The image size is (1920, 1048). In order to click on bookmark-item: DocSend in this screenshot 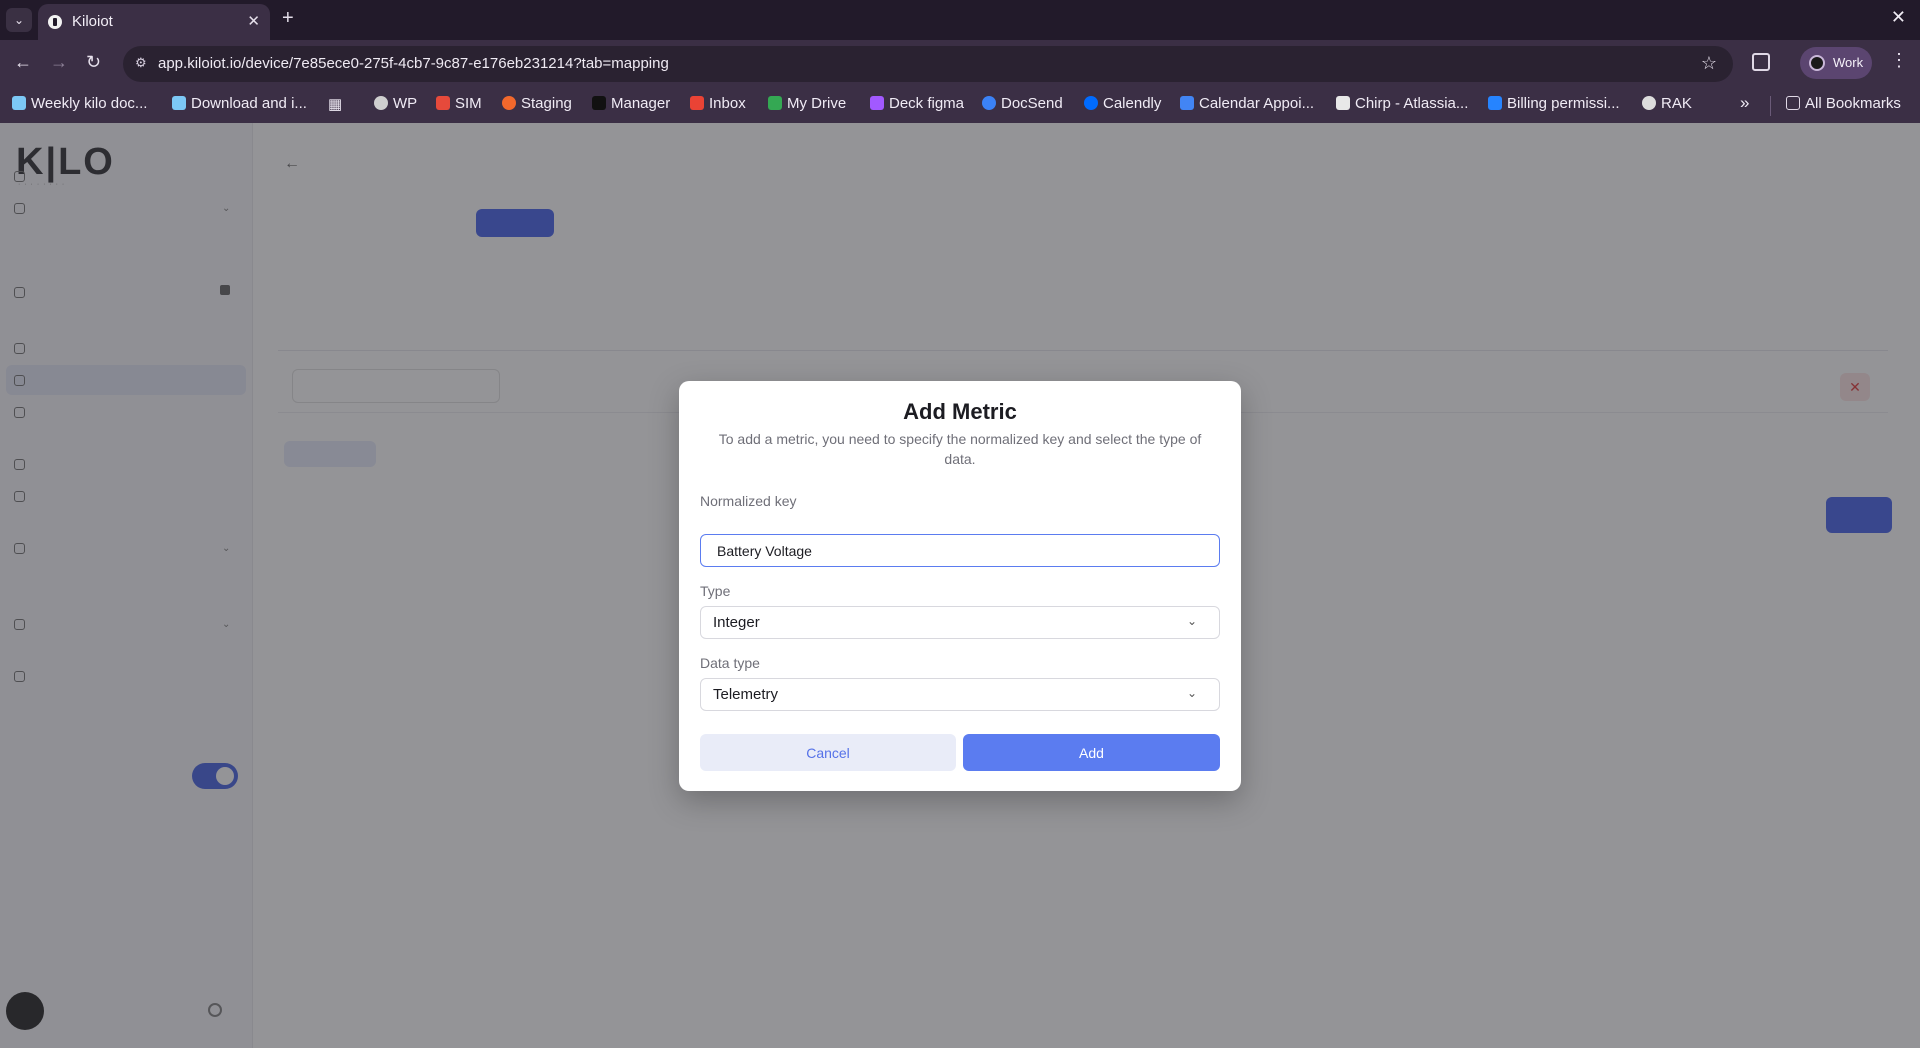, I will do `click(1022, 103)`.